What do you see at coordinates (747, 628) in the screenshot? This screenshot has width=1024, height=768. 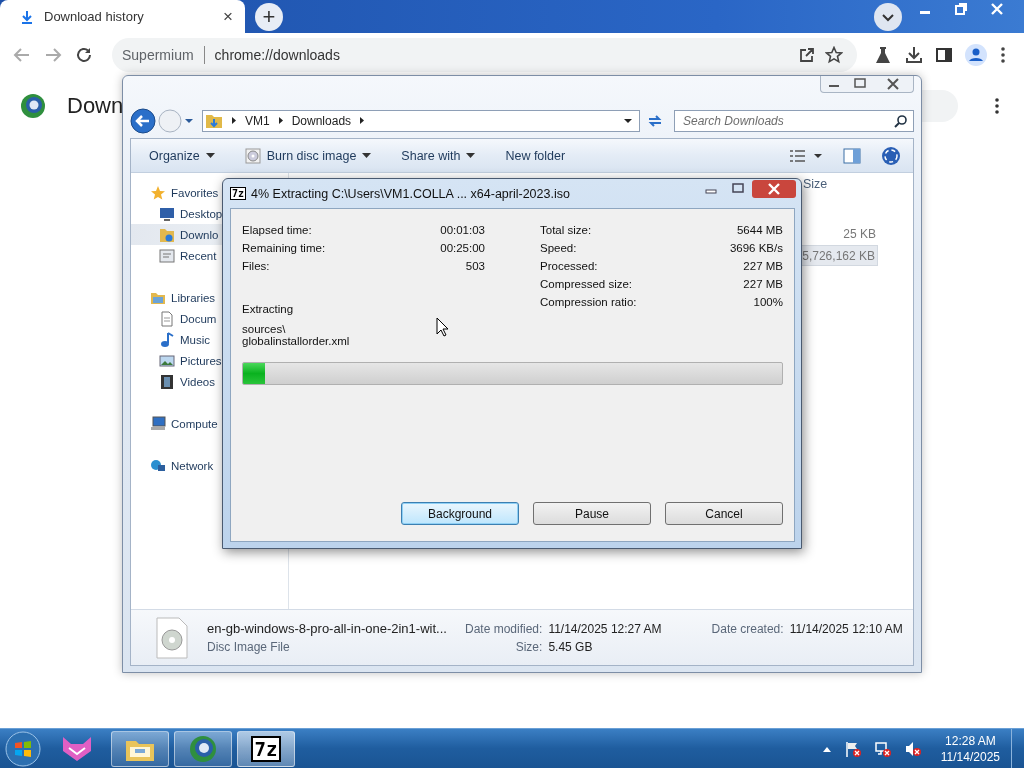 I see `field-label: Date created:` at bounding box center [747, 628].